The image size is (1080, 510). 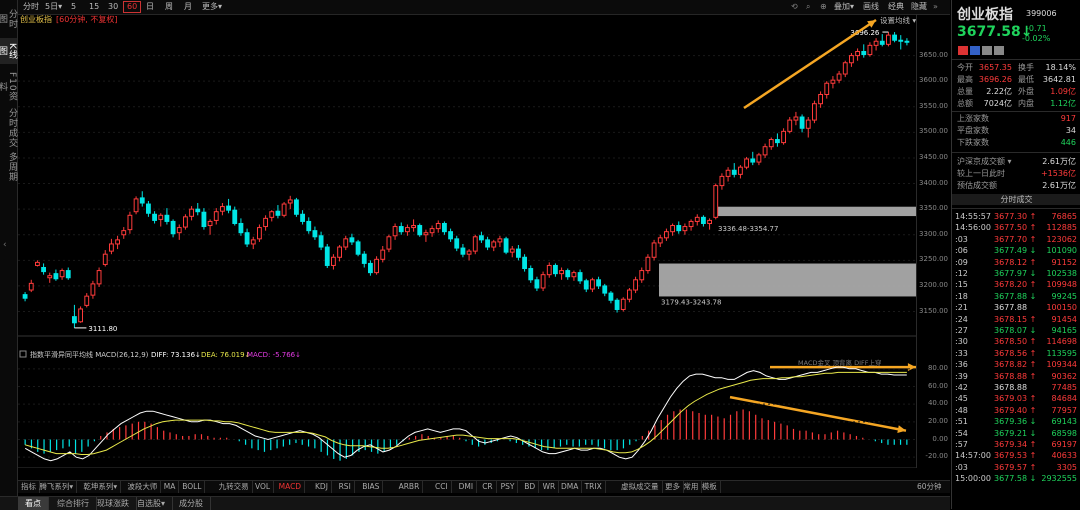 What do you see at coordinates (31, 7) in the screenshot?
I see `period-timeshare: 分时` at bounding box center [31, 7].